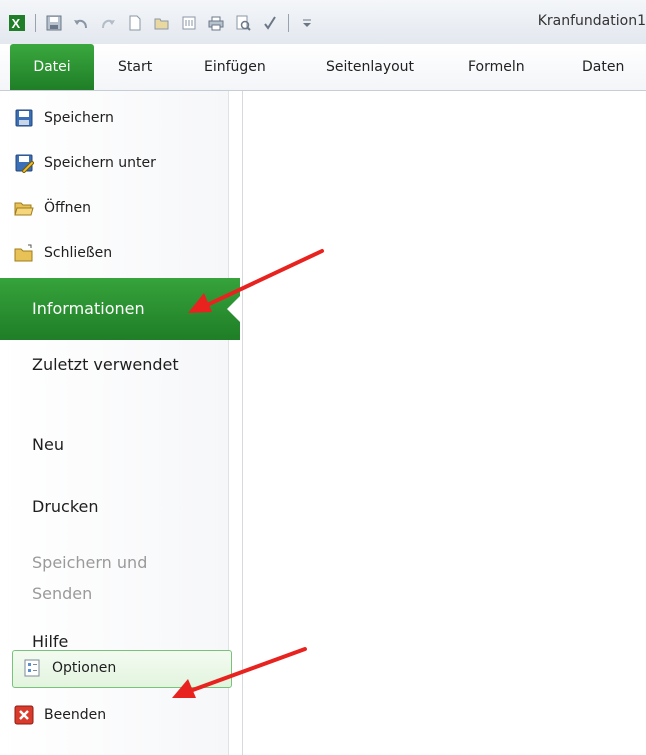  What do you see at coordinates (496, 67) in the screenshot?
I see `tab-formeln: Formeln` at bounding box center [496, 67].